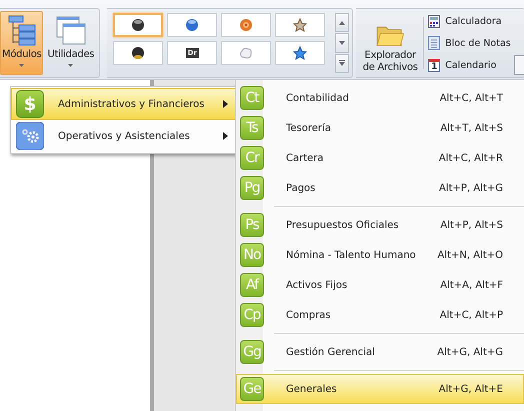 The image size is (524, 411). I want to click on submenu-item: Gg Gestión Gerencial Alt+G, Alt+G, so click(380, 352).